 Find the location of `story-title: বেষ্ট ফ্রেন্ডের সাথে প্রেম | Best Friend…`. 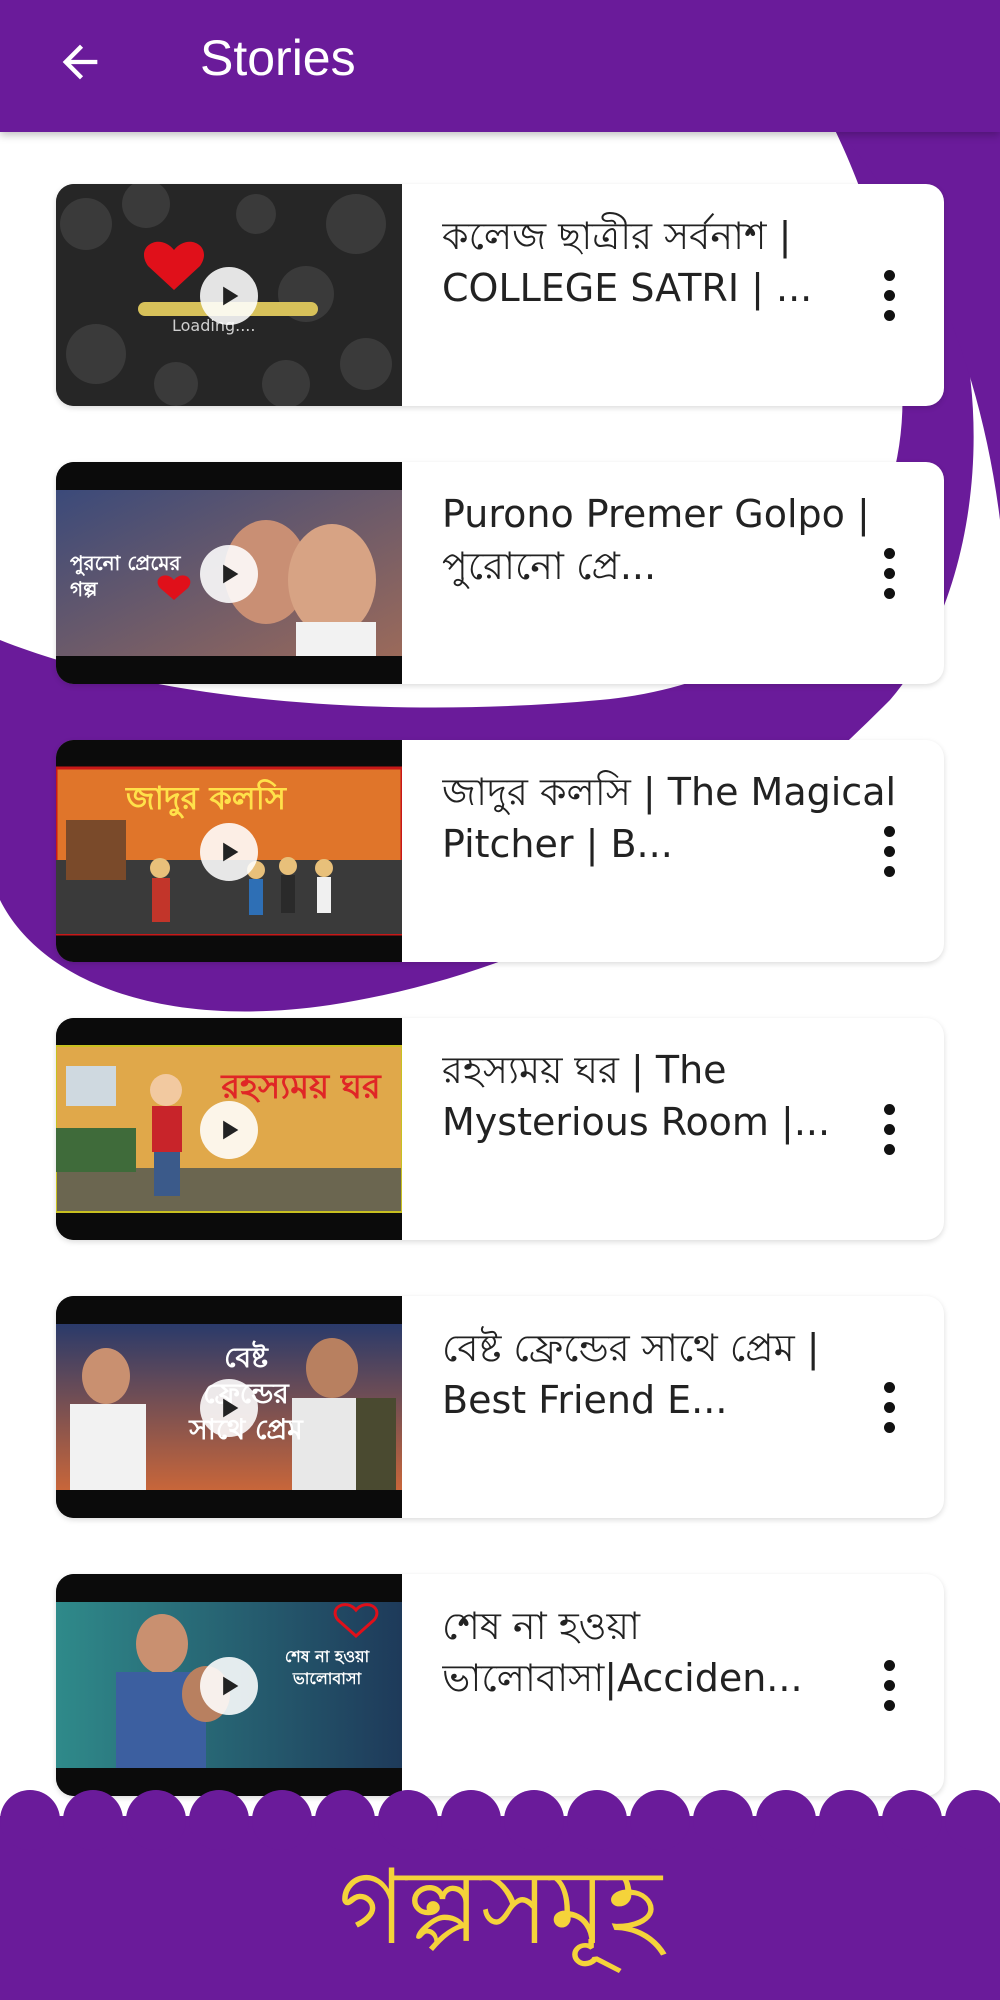

story-title: বেষ্ট ফ্রেন্ডের সাথে প্রেম | Best Friend… is located at coordinates (631, 1374).